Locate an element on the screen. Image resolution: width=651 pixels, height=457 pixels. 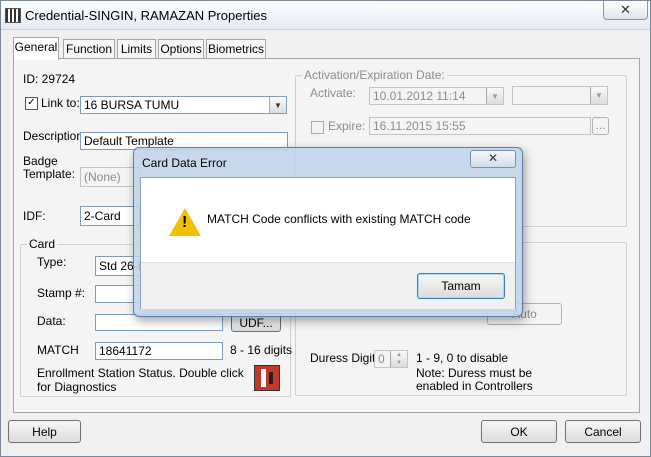
expire-label: Expire: is located at coordinates (347, 126).